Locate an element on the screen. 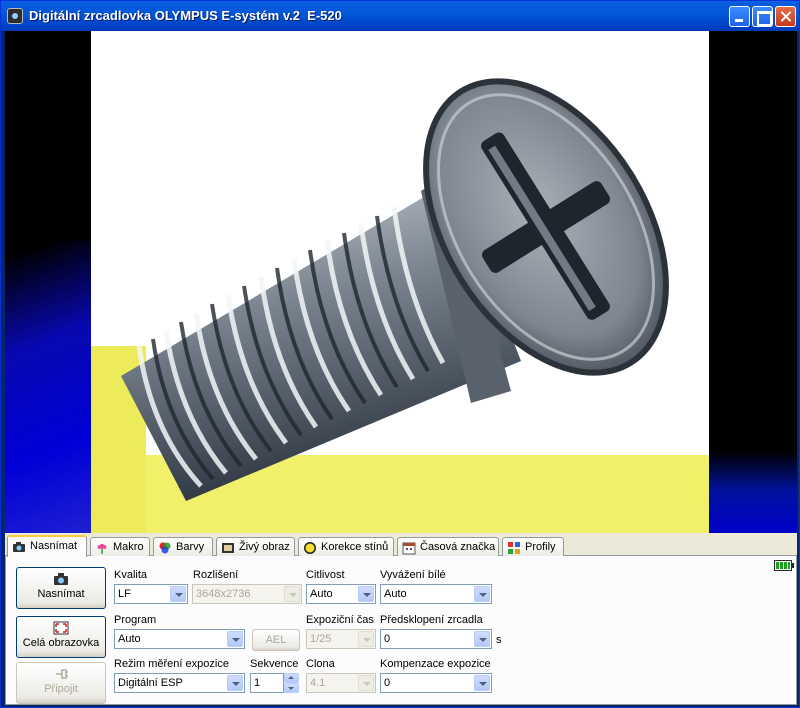  tab-label: Makro is located at coordinates (128, 547).